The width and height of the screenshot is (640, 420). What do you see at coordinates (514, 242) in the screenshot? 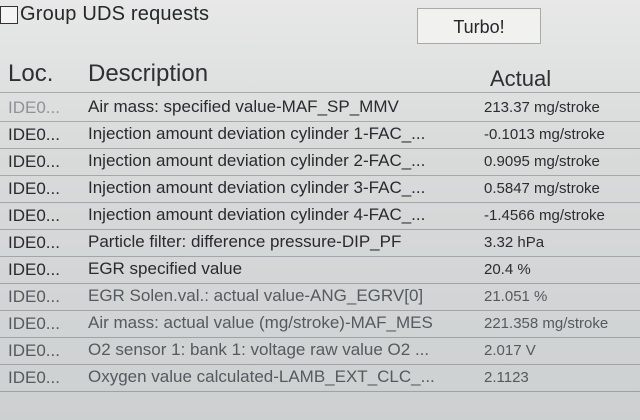
I see `actual-value-cell: 3.32 hPa` at bounding box center [514, 242].